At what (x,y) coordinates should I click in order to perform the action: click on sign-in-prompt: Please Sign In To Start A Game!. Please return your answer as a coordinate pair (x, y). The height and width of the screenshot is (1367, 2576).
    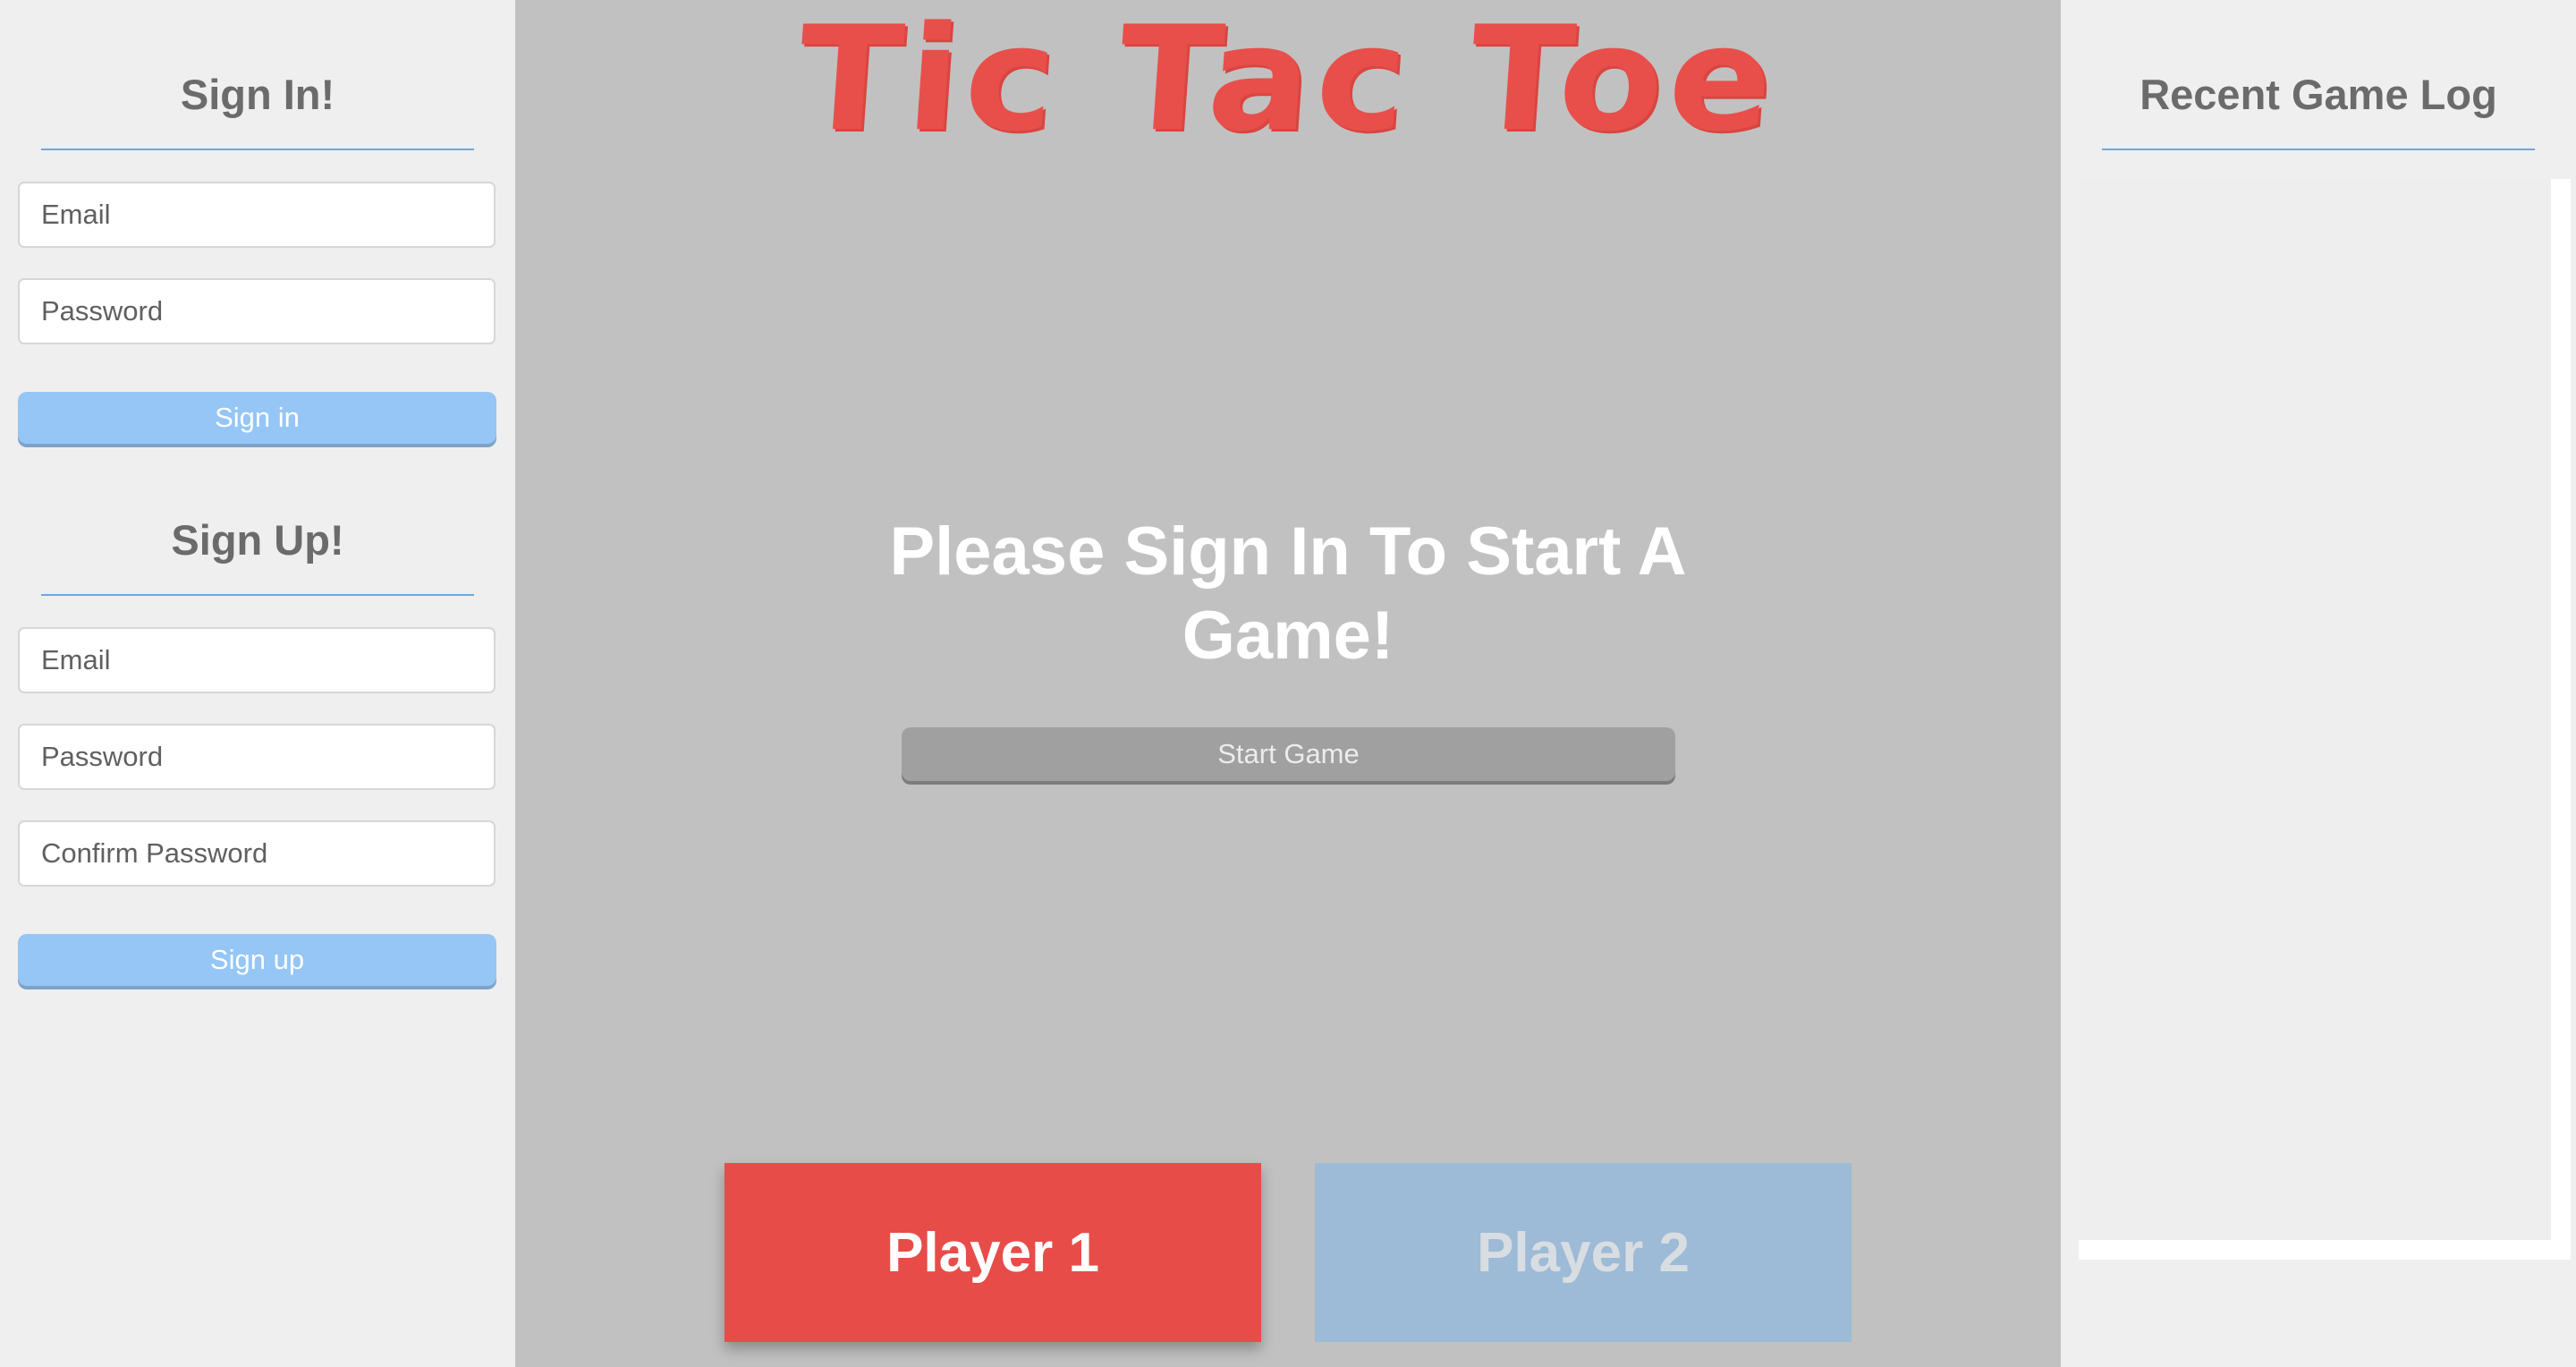
    Looking at the image, I should click on (1288, 594).